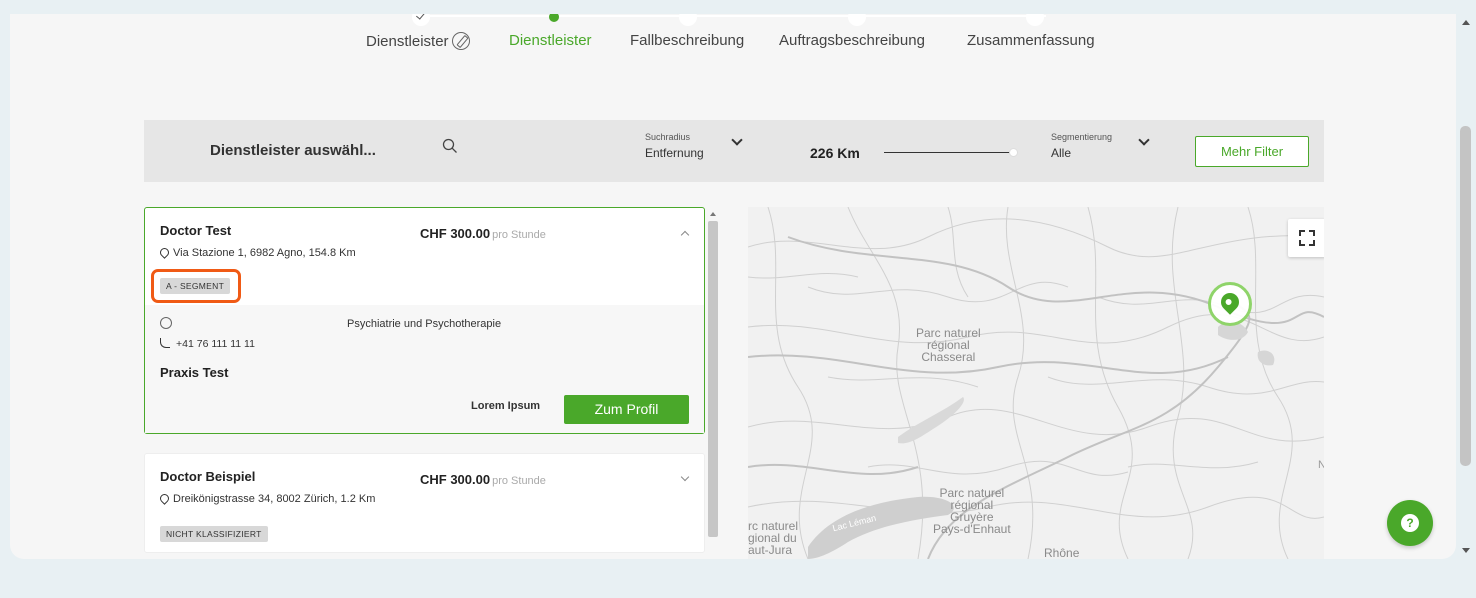 This screenshot has height=598, width=1476. Describe the element at coordinates (1465, 296) in the screenshot. I see `page-scroll-thumb` at that location.